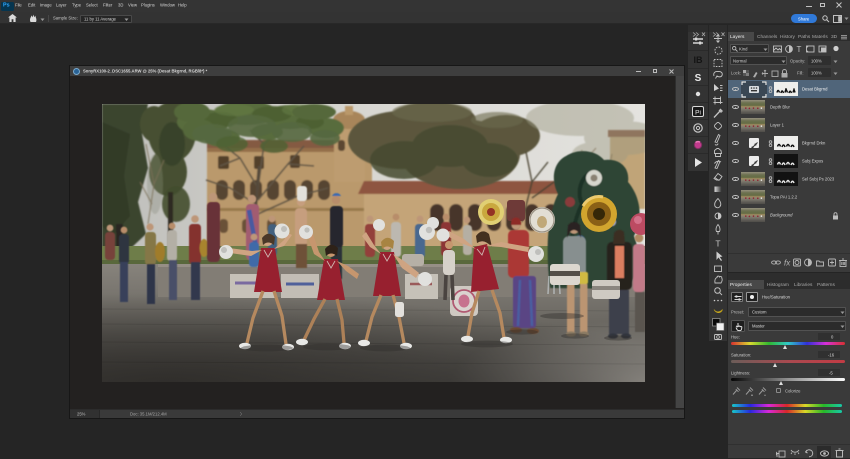  I want to click on svg-text: Pi, so click(698, 113).